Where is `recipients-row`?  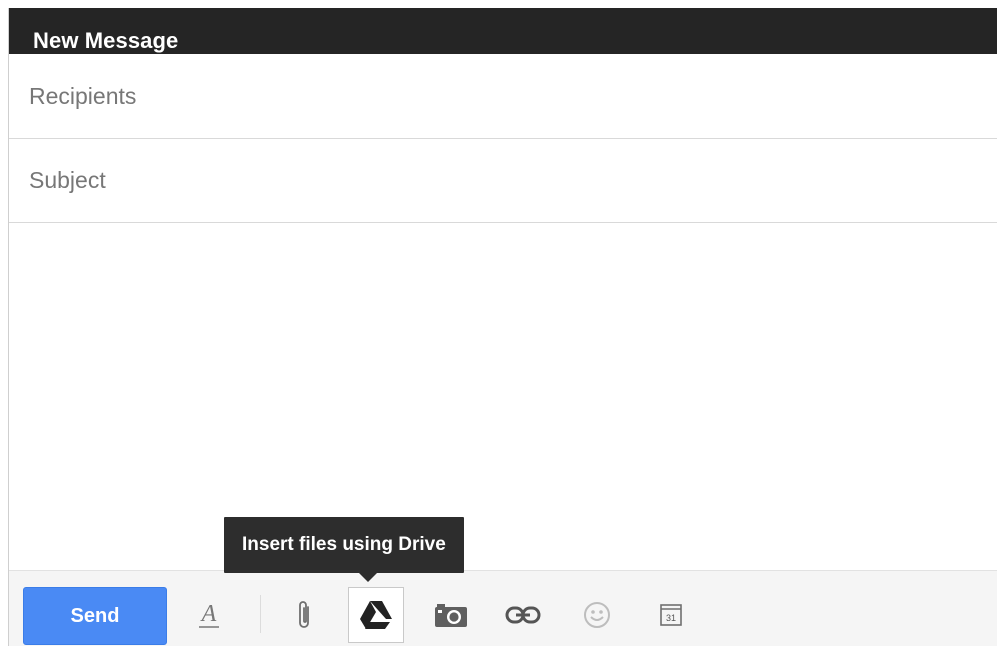 recipients-row is located at coordinates (503, 96).